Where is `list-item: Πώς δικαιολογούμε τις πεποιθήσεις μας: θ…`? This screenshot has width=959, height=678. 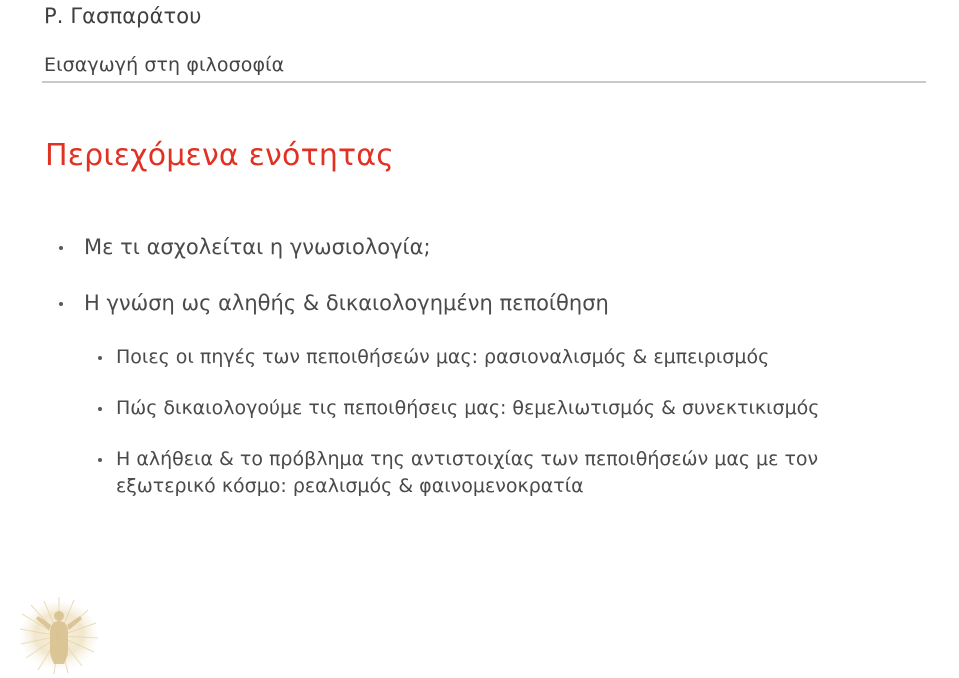 list-item: Πώς δικαιολογούμε τις πεποιθήσεις μας: θ… is located at coordinates (479, 408).